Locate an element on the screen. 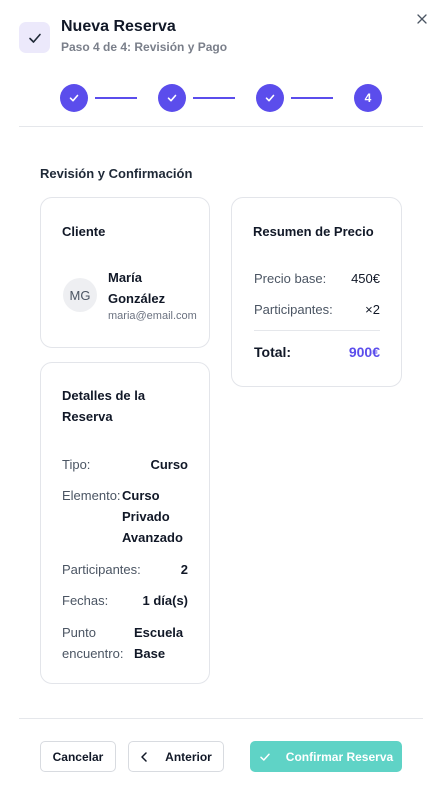 This screenshot has width=441, height=812. back-button-label: Anterior is located at coordinates (188, 756).